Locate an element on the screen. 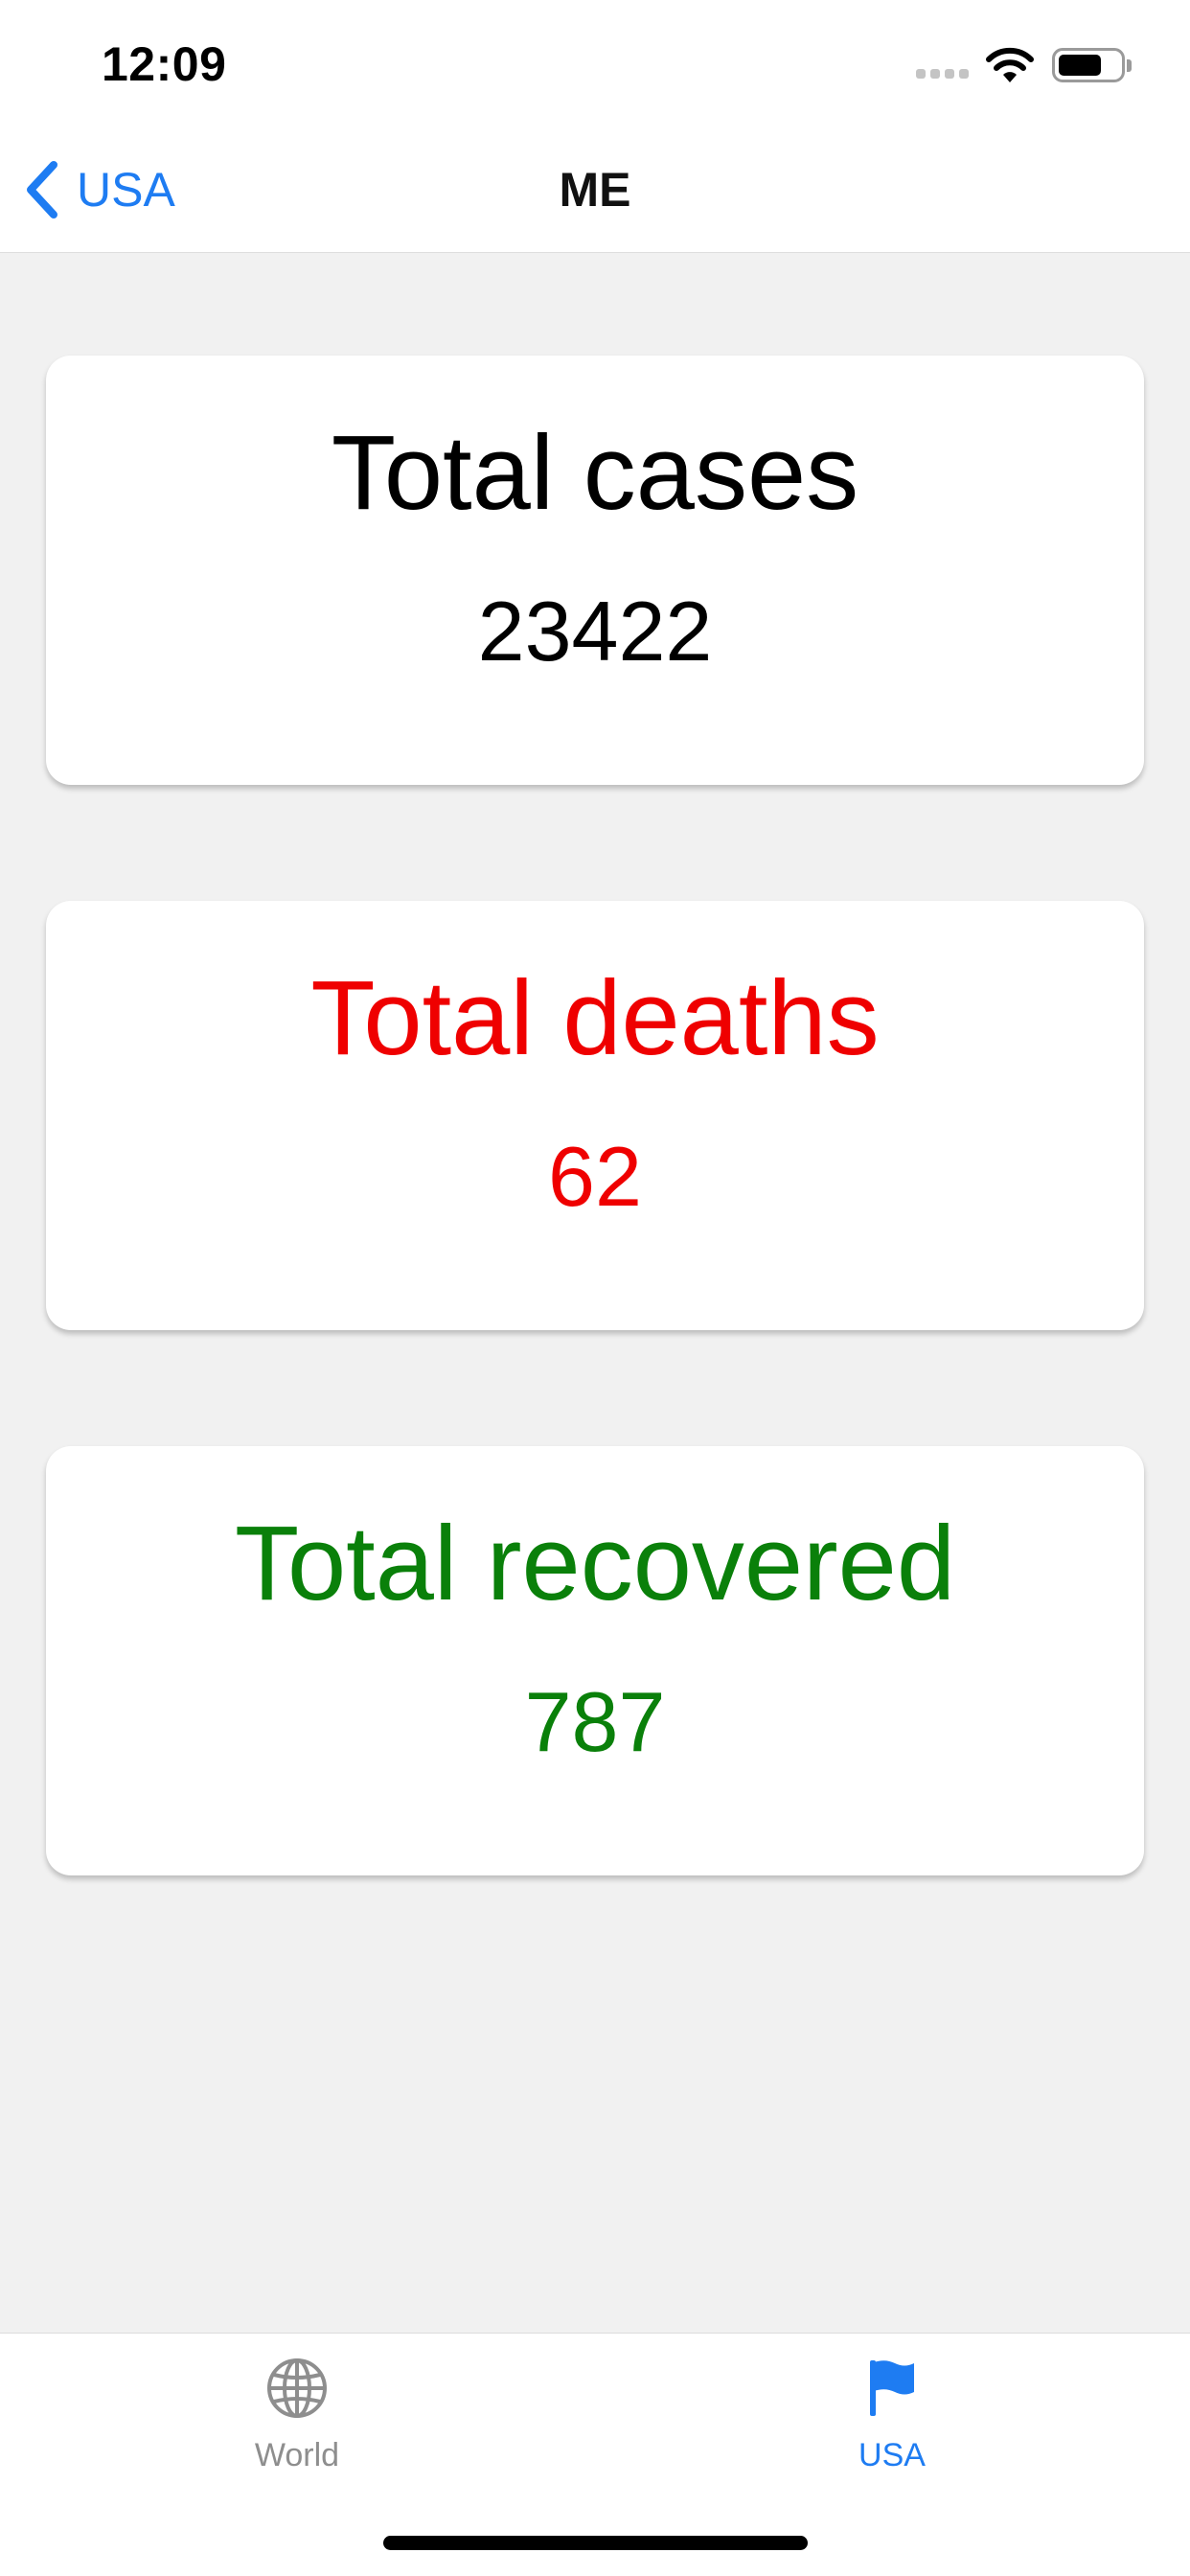  total-cases-value: 23422 is located at coordinates (595, 631).